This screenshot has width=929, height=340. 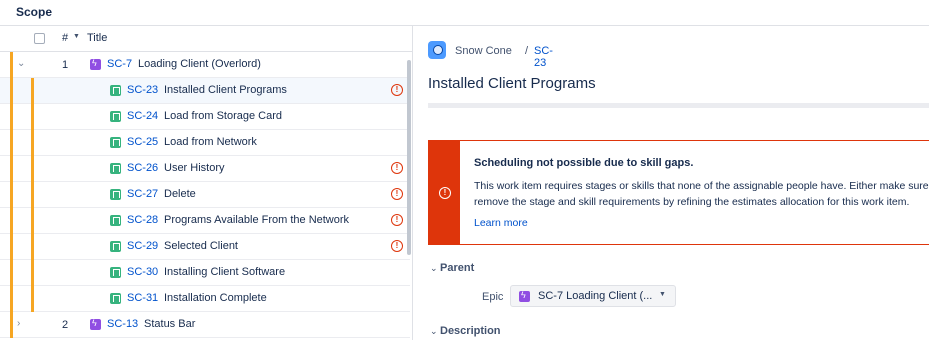 What do you see at coordinates (215, 298) in the screenshot?
I see `issue-summary: Installation Complete` at bounding box center [215, 298].